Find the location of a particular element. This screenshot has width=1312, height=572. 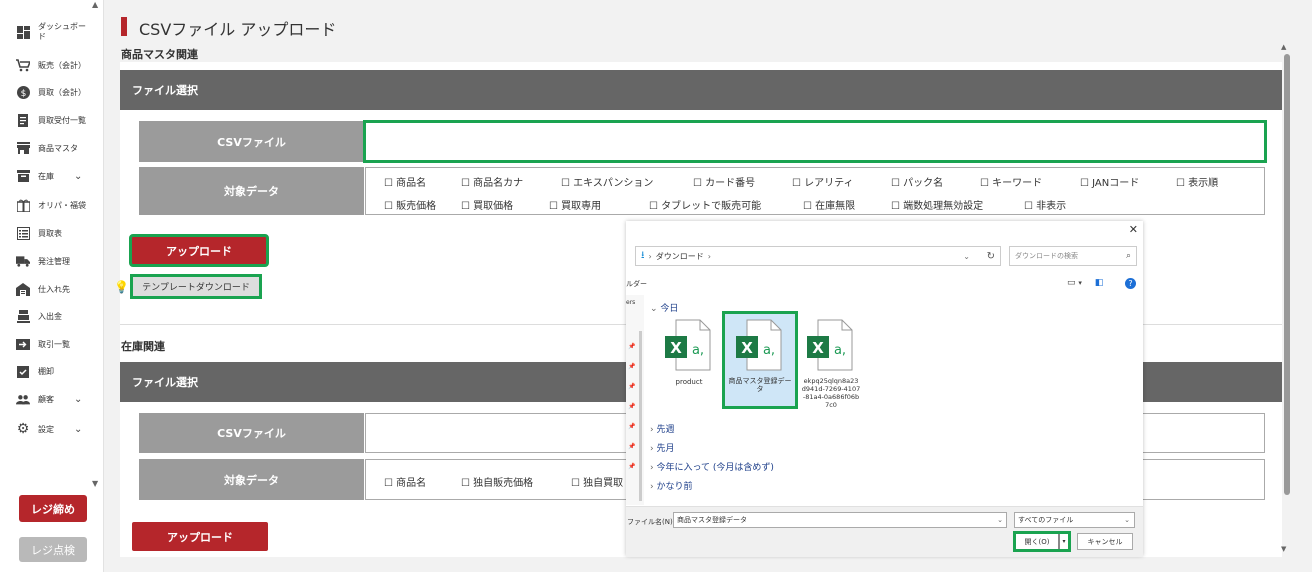

view-options: ▭ ▾ ◧ is located at coordinates (1085, 283).